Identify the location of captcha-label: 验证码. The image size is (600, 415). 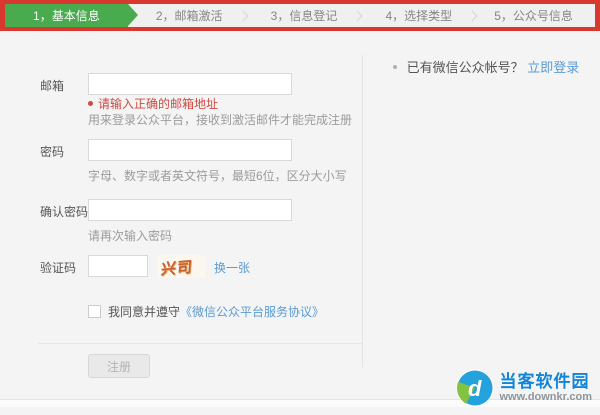
(58, 268).